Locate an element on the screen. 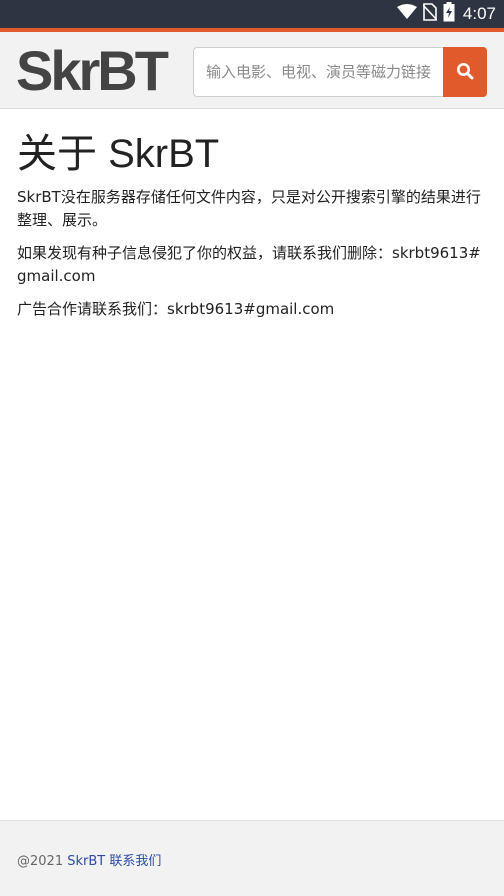 This screenshot has width=504, height=896. battery-charging-icon is located at coordinates (449, 14).